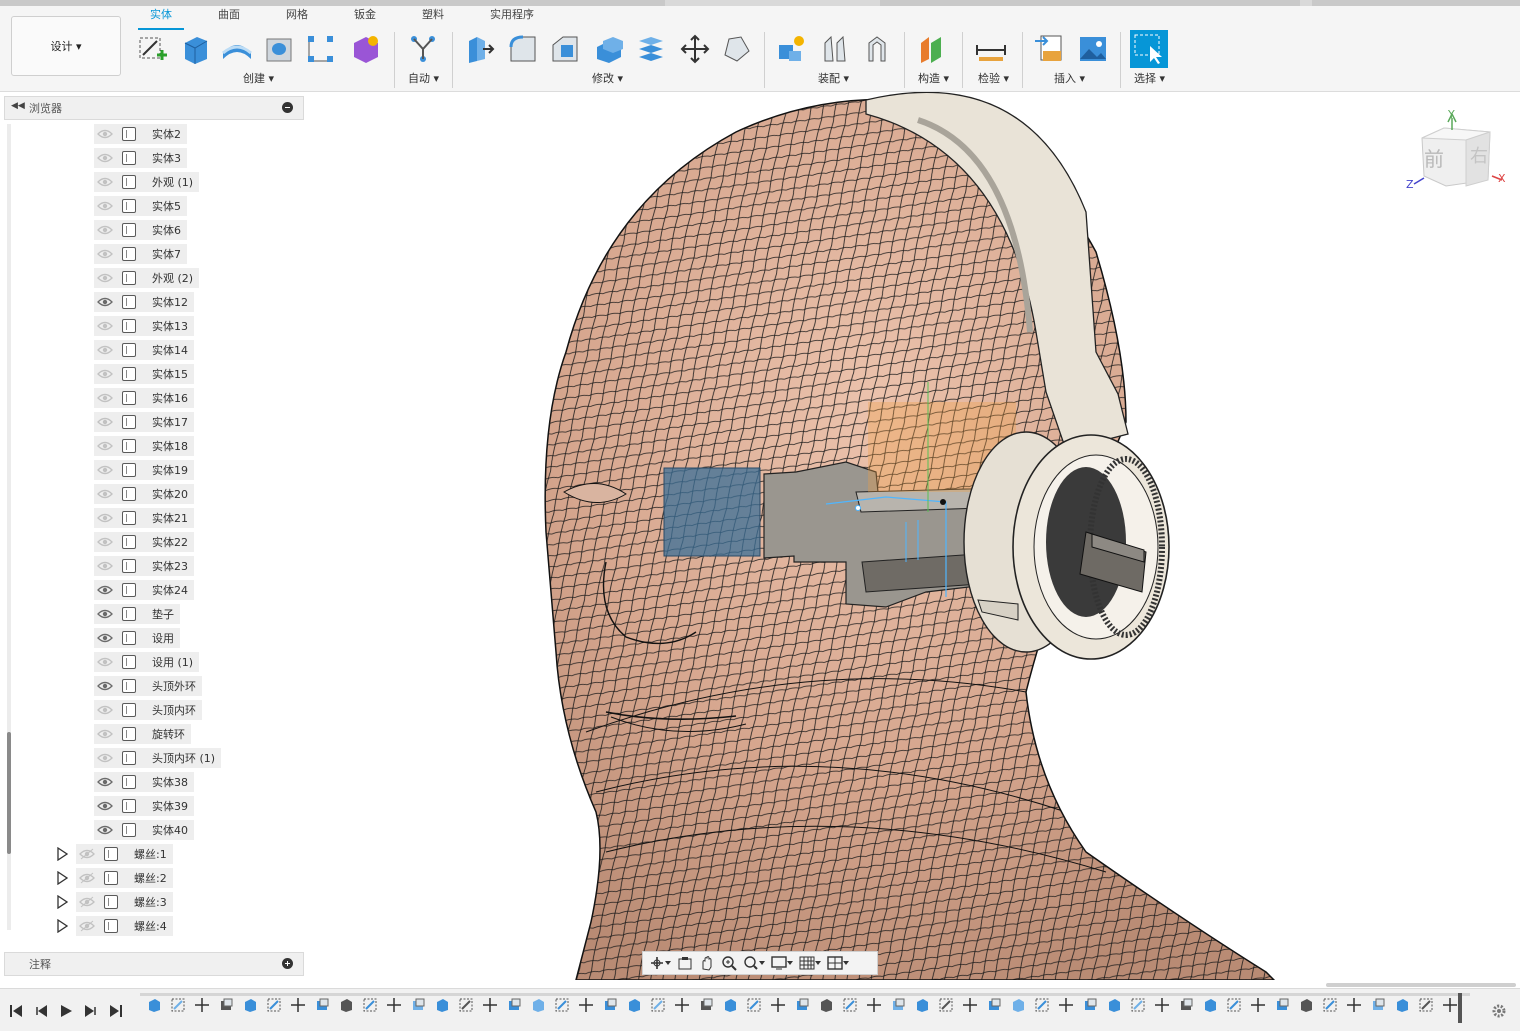  What do you see at coordinates (607, 78) in the screenshot?
I see `group-label-modify: 修改 ▾` at bounding box center [607, 78].